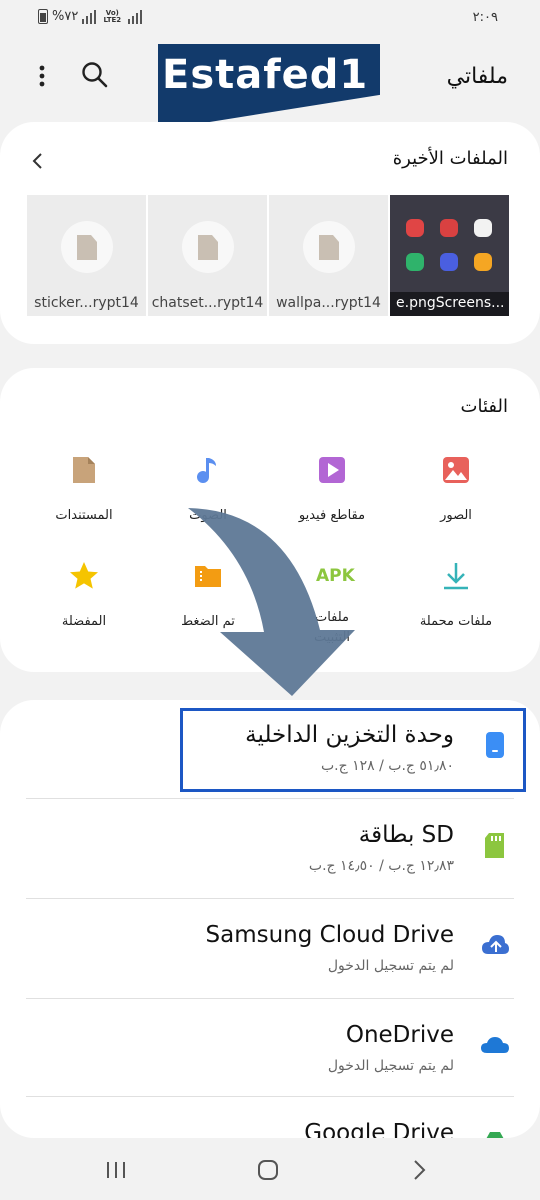 The width and height of the screenshot is (540, 1200). I want to click on watermark-logo: Estafed1, so click(269, 85).